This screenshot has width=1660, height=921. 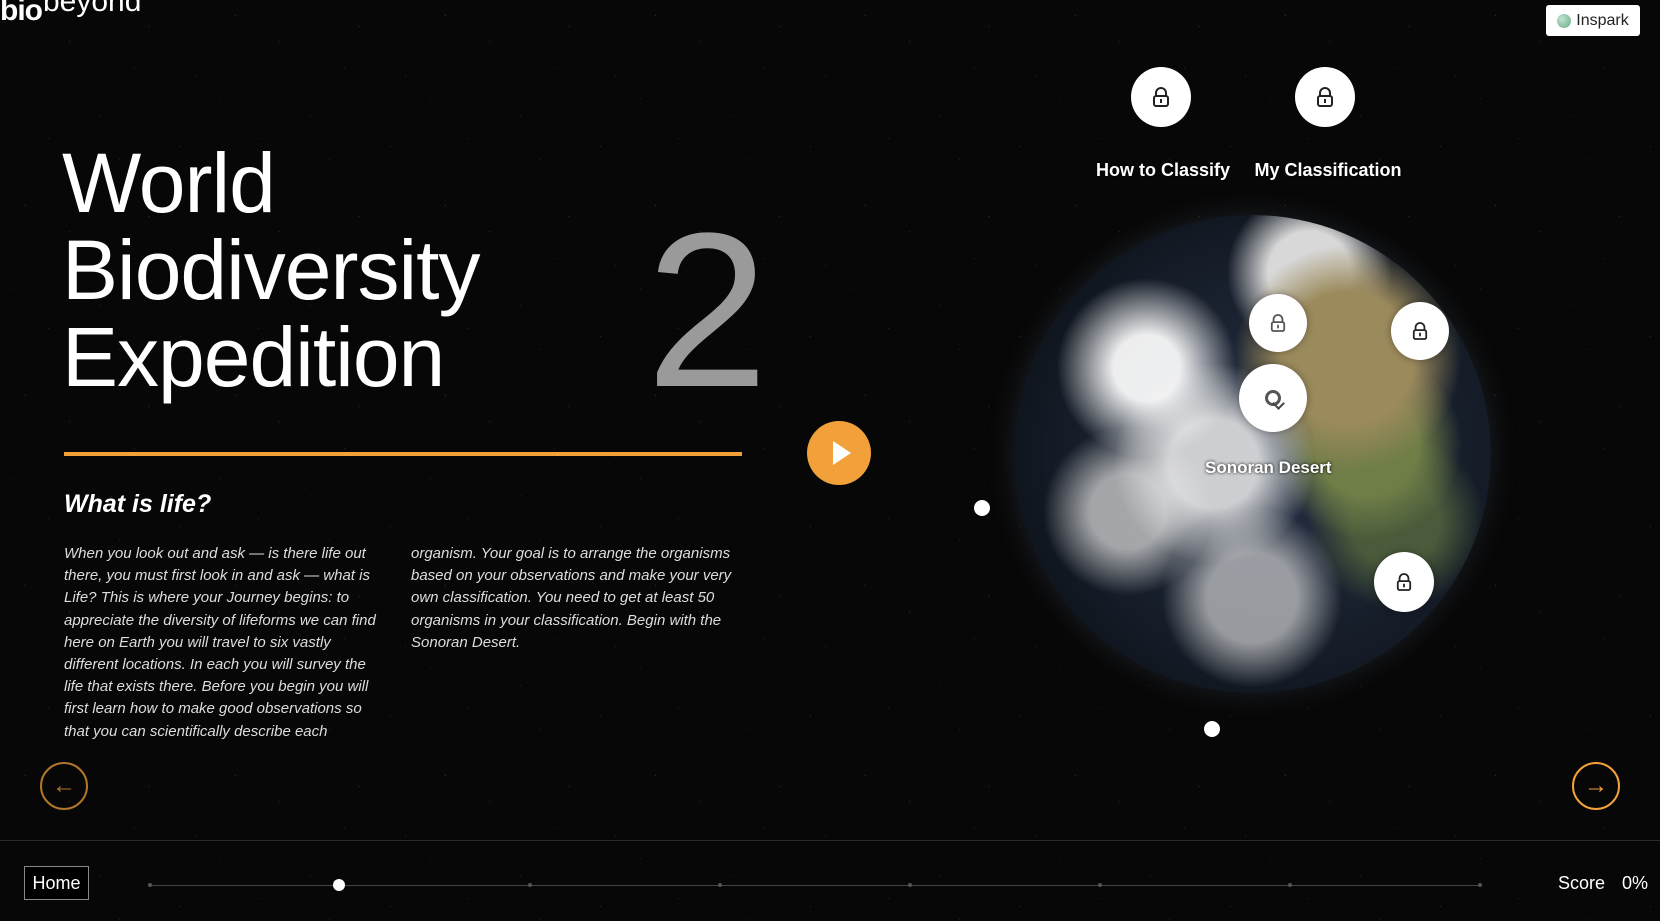 I want to click on my-classification-button, so click(x=1325, y=97).